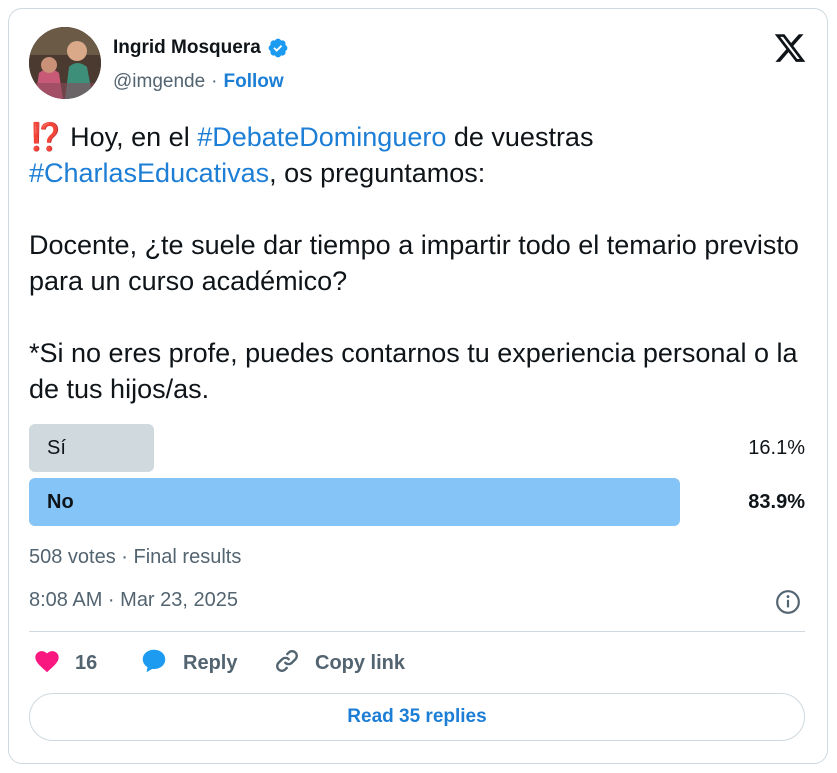 The image size is (837, 773). I want to click on copy-link-label: Copy link, so click(360, 662).